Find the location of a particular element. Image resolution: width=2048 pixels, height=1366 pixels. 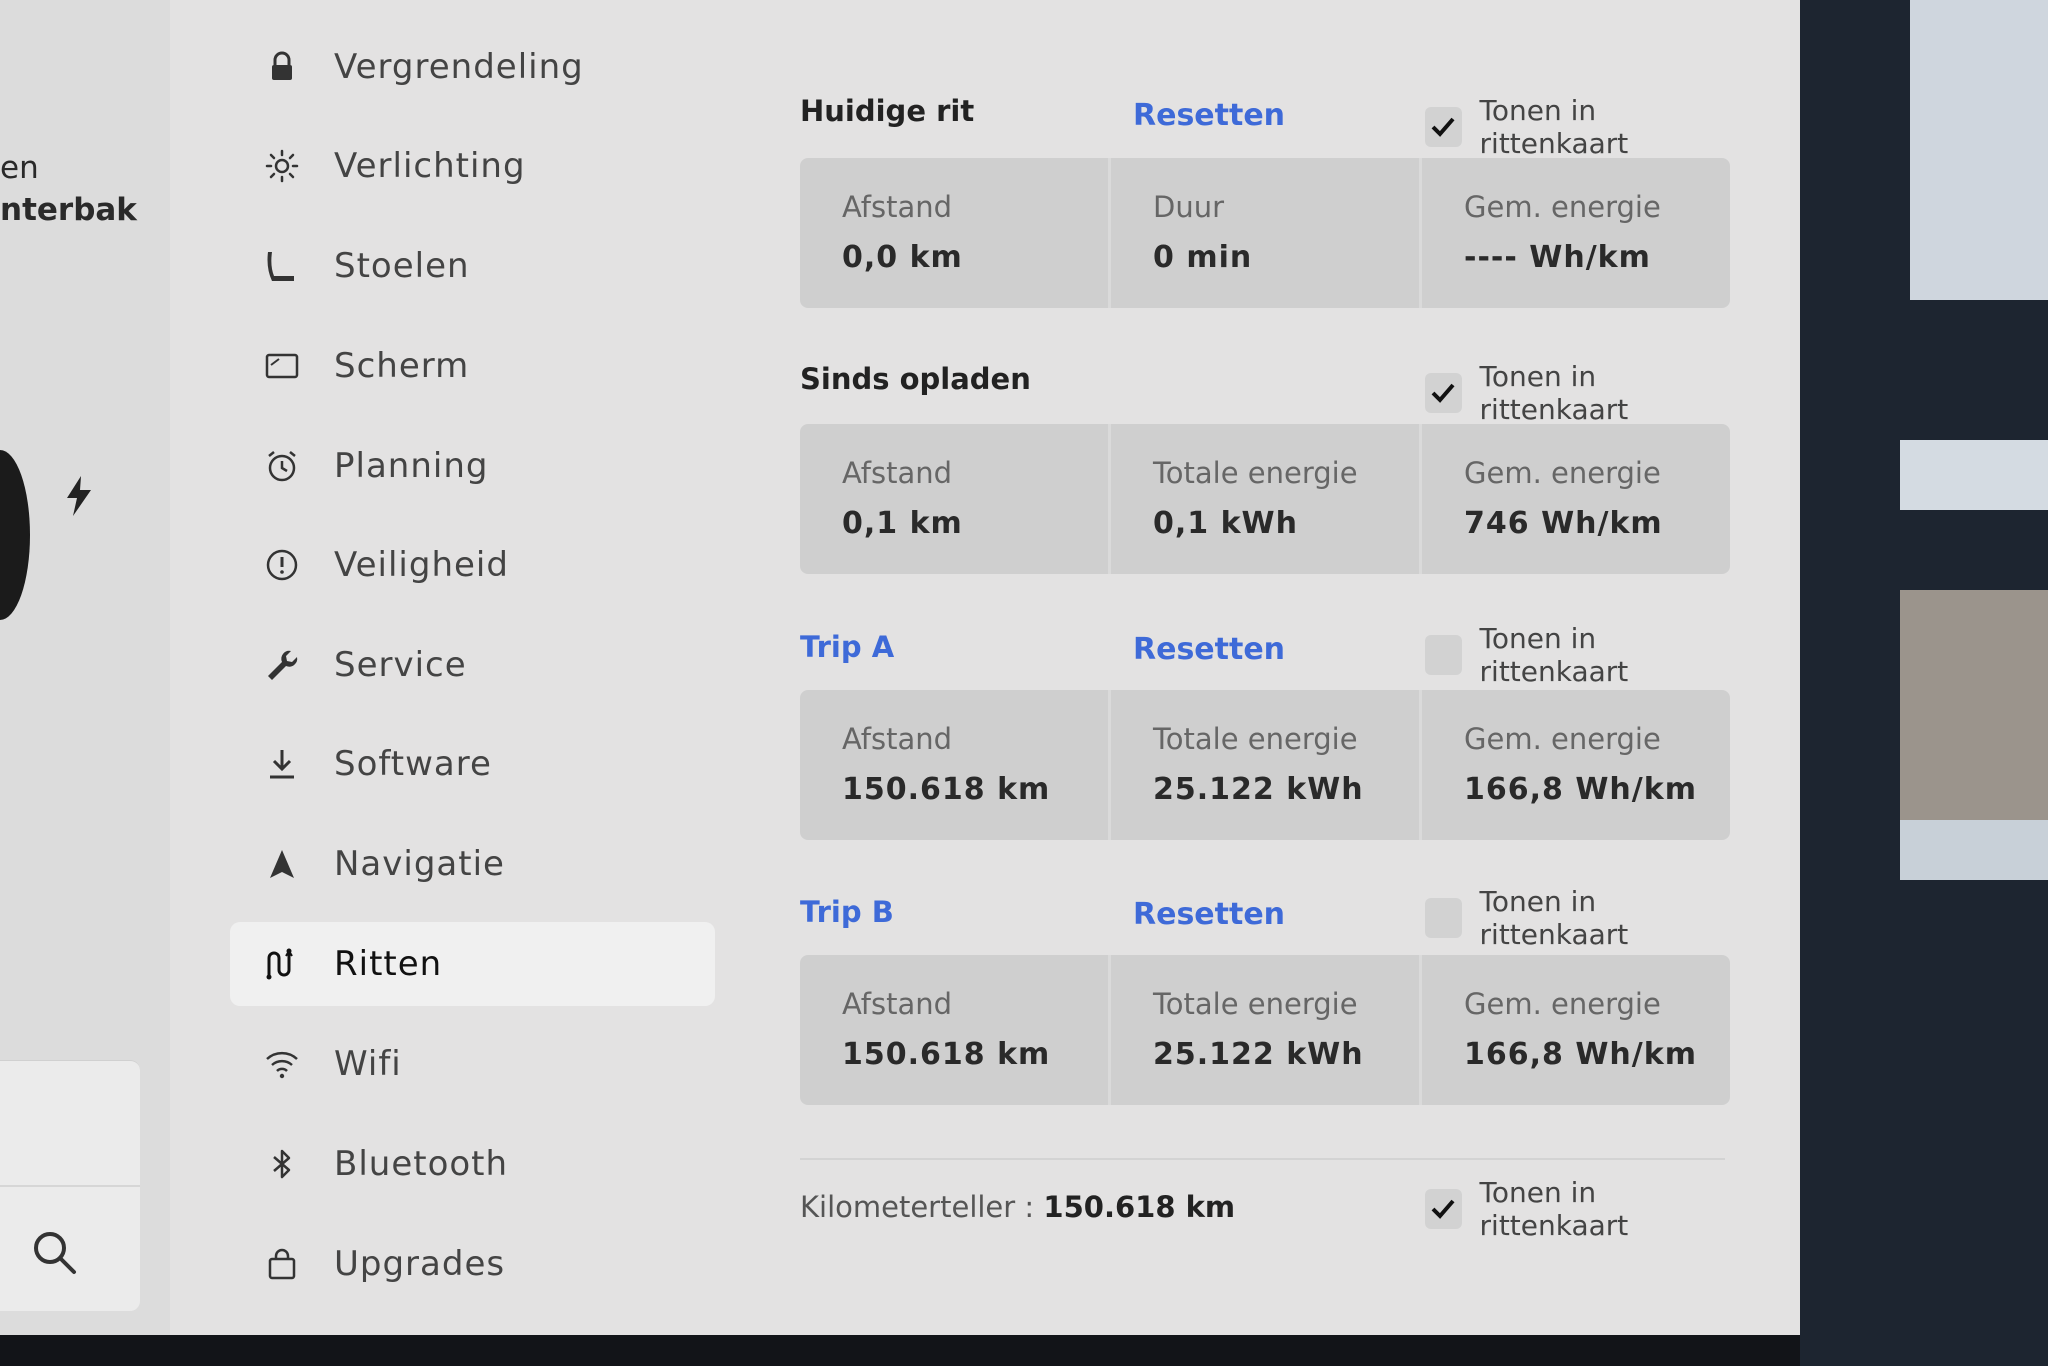

car-panel: en nterbak is located at coordinates (85, 667).